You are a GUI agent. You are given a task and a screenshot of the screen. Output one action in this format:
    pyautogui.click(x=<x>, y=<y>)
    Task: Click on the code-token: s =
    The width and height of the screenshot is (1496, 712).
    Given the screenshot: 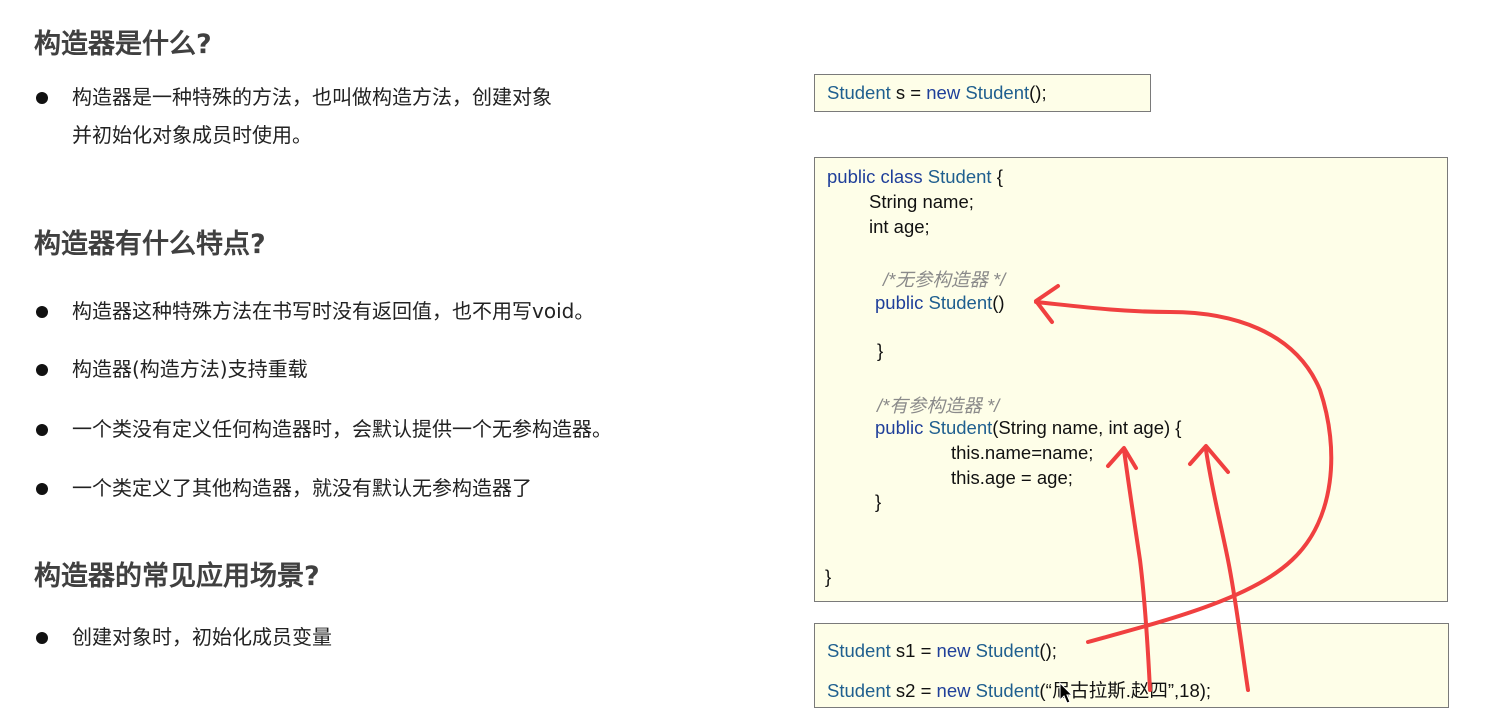 What is the action you would take?
    pyautogui.click(x=908, y=92)
    